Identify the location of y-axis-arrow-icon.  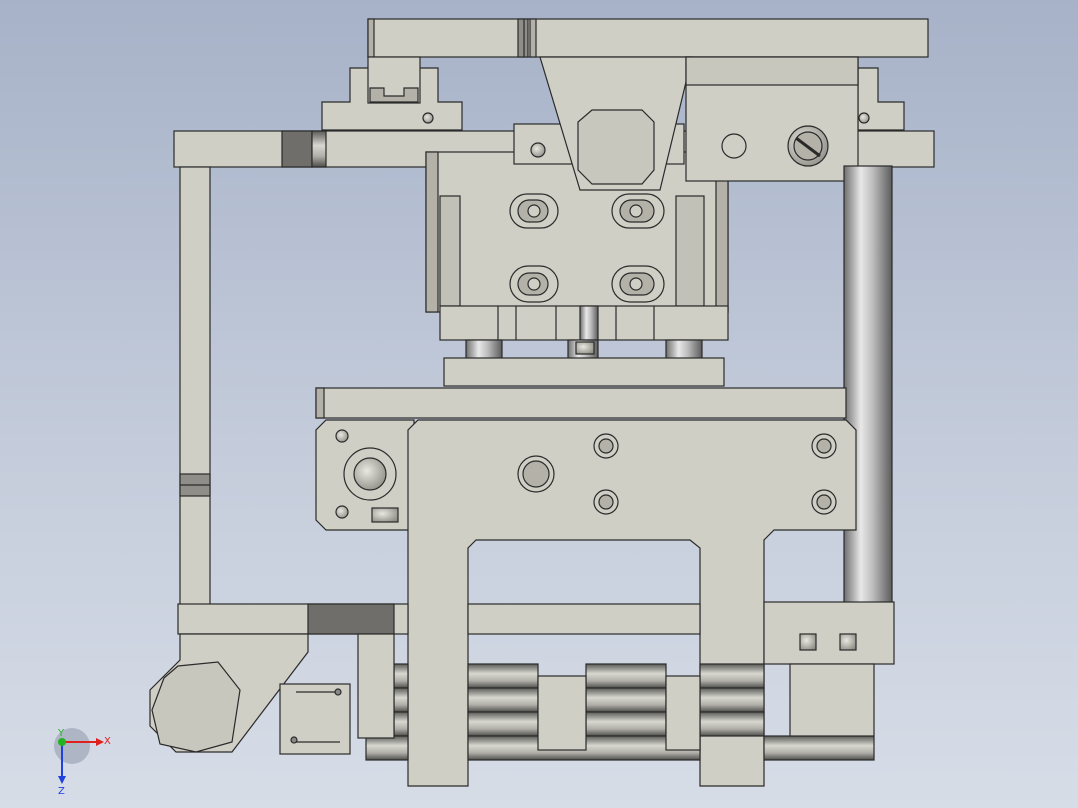
(62, 742).